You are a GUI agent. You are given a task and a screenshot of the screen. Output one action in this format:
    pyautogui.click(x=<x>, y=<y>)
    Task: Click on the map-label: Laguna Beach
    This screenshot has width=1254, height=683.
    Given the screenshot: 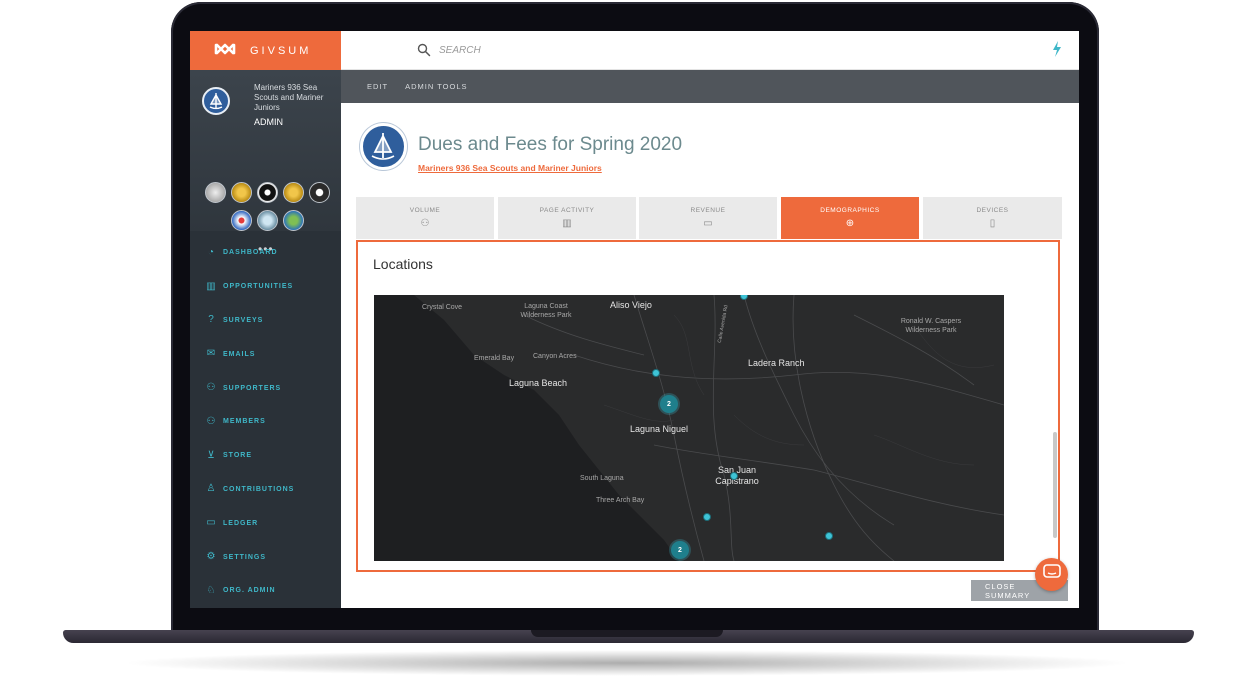 What is the action you would take?
    pyautogui.click(x=538, y=383)
    